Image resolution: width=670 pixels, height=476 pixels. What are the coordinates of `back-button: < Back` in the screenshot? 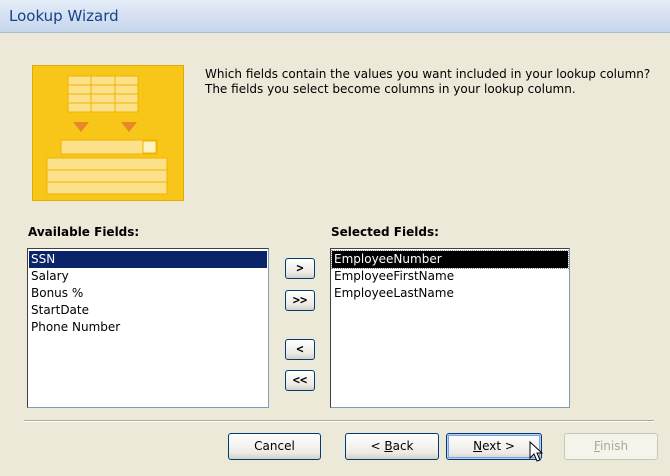 It's located at (392, 446).